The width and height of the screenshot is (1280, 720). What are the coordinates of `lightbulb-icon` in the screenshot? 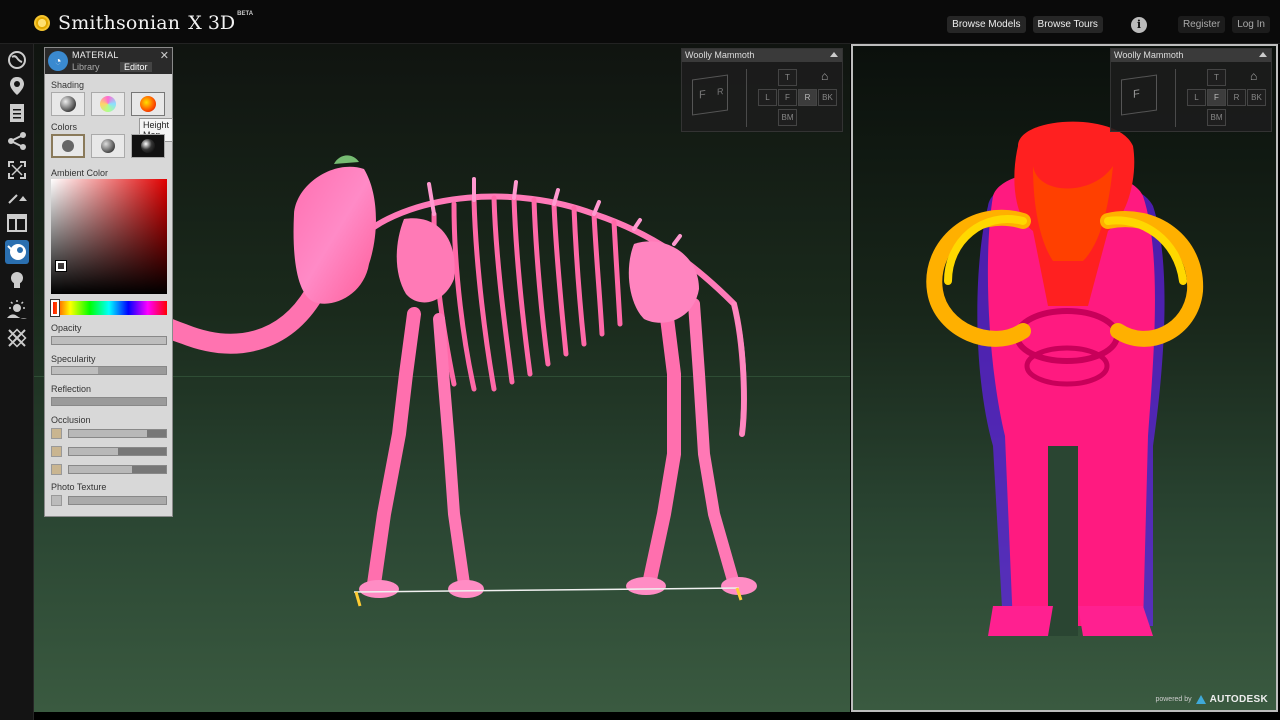 It's located at (17, 280).